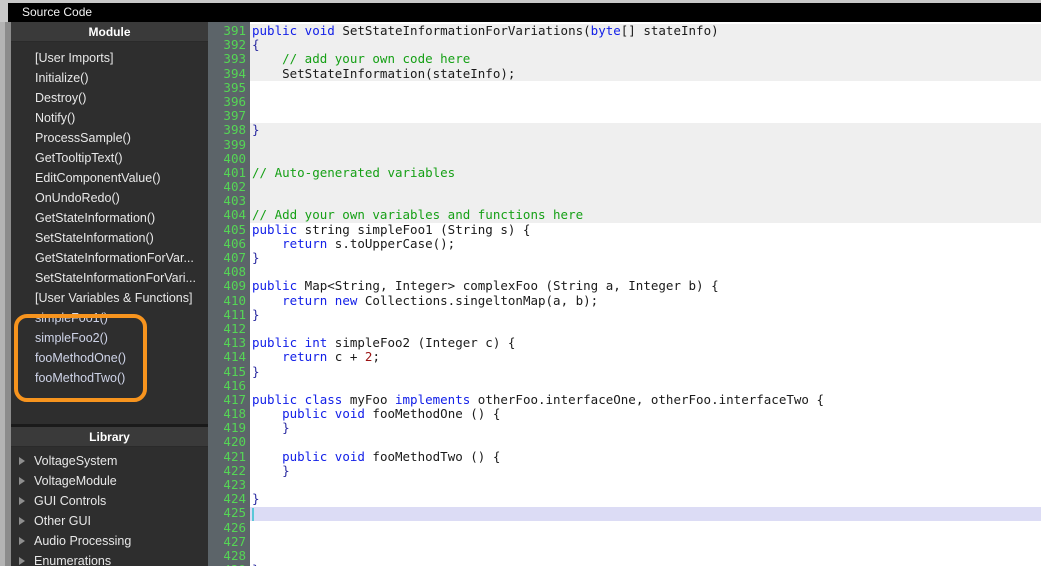 This screenshot has width=1041, height=566. Describe the element at coordinates (234, 257) in the screenshot. I see `line-number: 407` at that location.